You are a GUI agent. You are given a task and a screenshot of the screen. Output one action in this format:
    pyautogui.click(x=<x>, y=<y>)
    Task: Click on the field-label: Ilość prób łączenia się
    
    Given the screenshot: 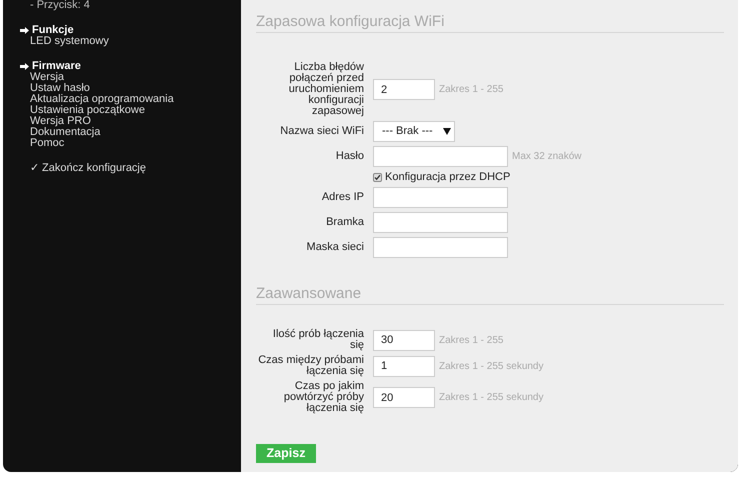 What is the action you would take?
    pyautogui.click(x=318, y=340)
    